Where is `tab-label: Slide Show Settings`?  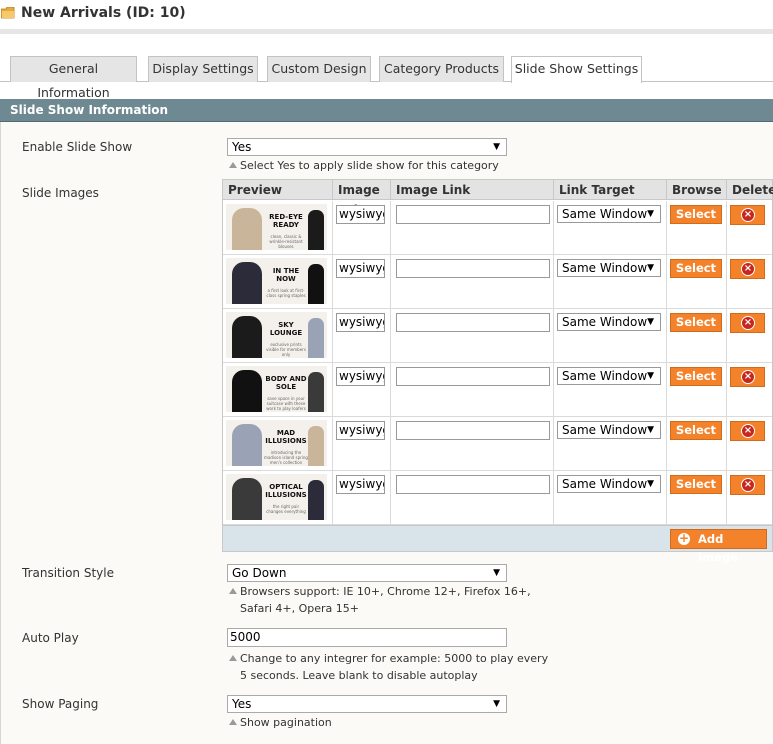 tab-label: Slide Show Settings is located at coordinates (576, 68).